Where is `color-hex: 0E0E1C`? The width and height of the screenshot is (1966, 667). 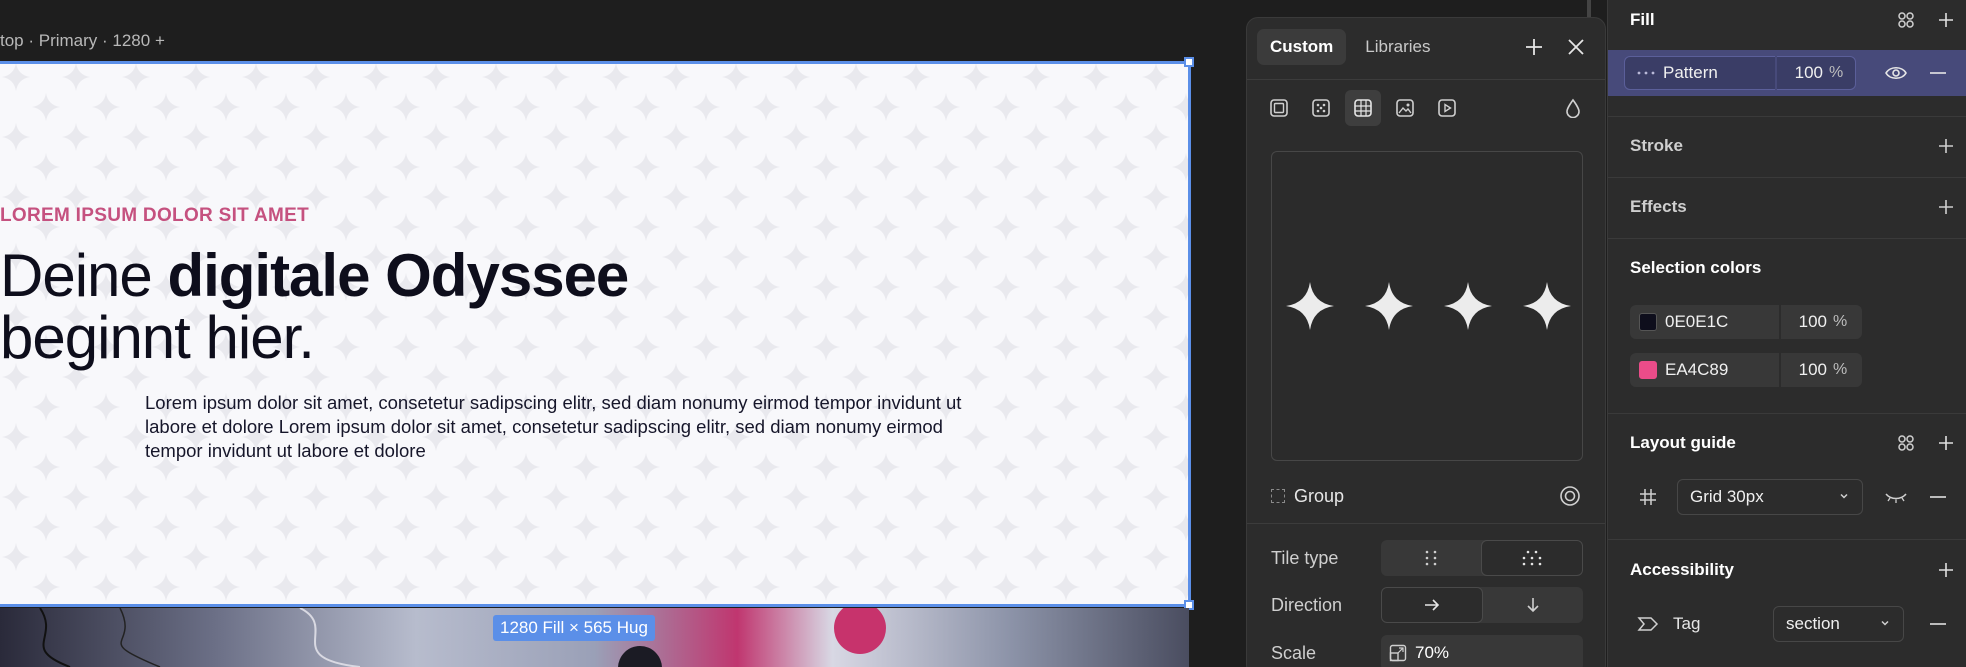 color-hex: 0E0E1C is located at coordinates (1722, 322).